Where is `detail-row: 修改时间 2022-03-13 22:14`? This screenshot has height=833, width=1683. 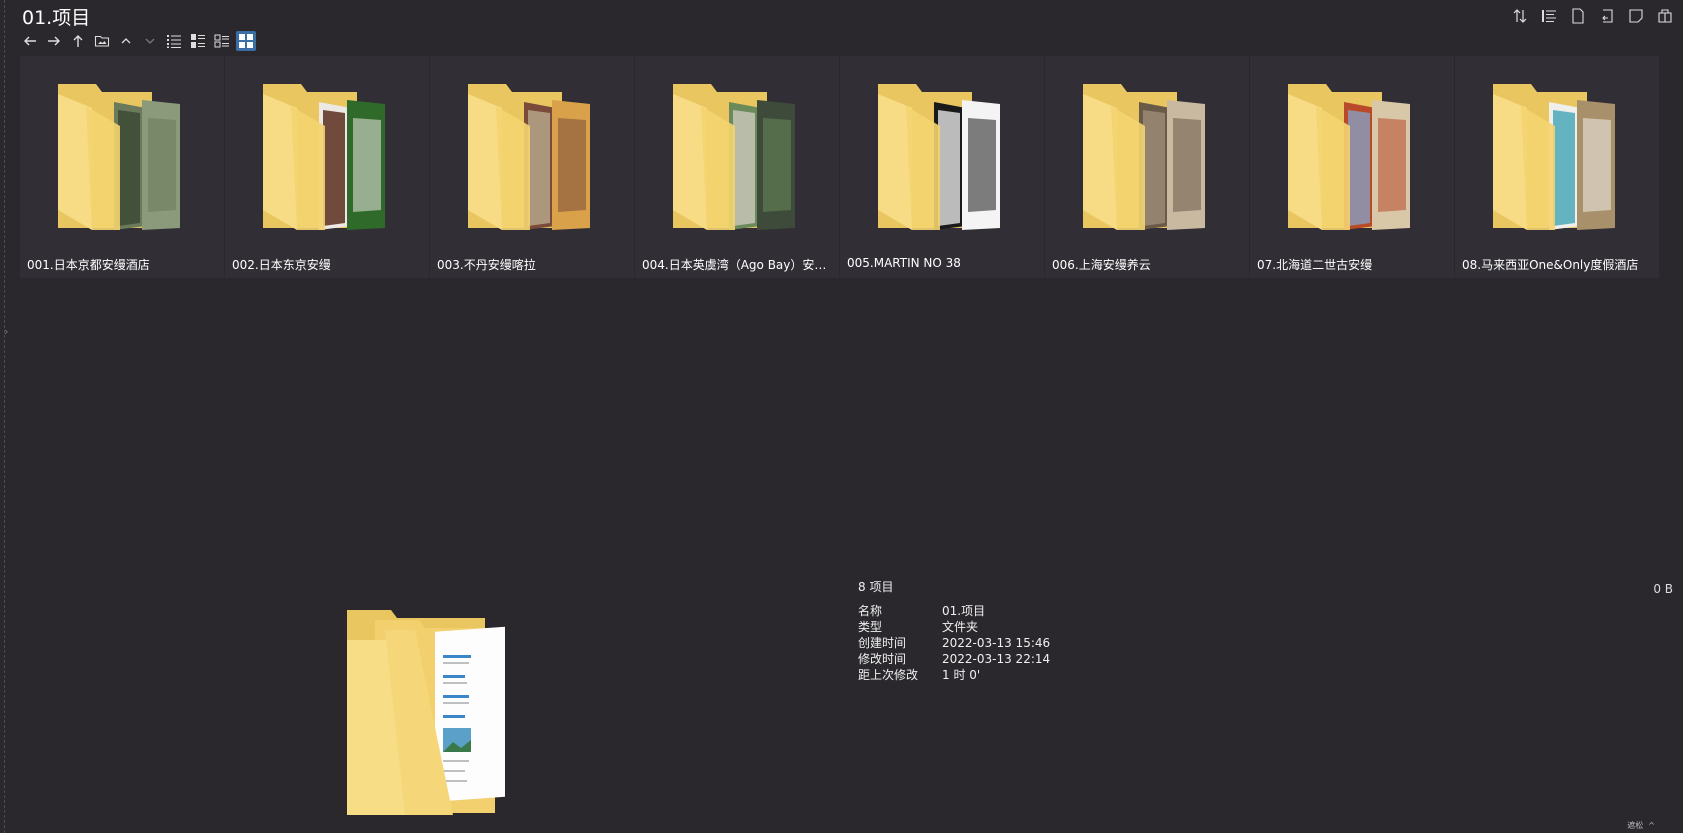 detail-row: 修改时间 2022-03-13 22:14 is located at coordinates (954, 659).